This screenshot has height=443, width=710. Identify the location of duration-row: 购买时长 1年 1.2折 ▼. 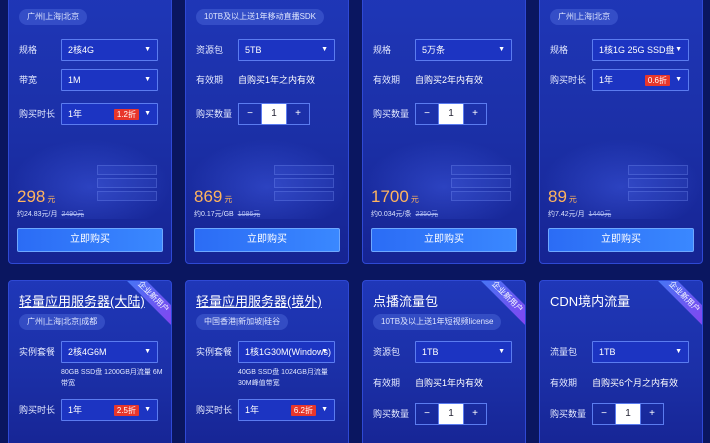
(91, 114).